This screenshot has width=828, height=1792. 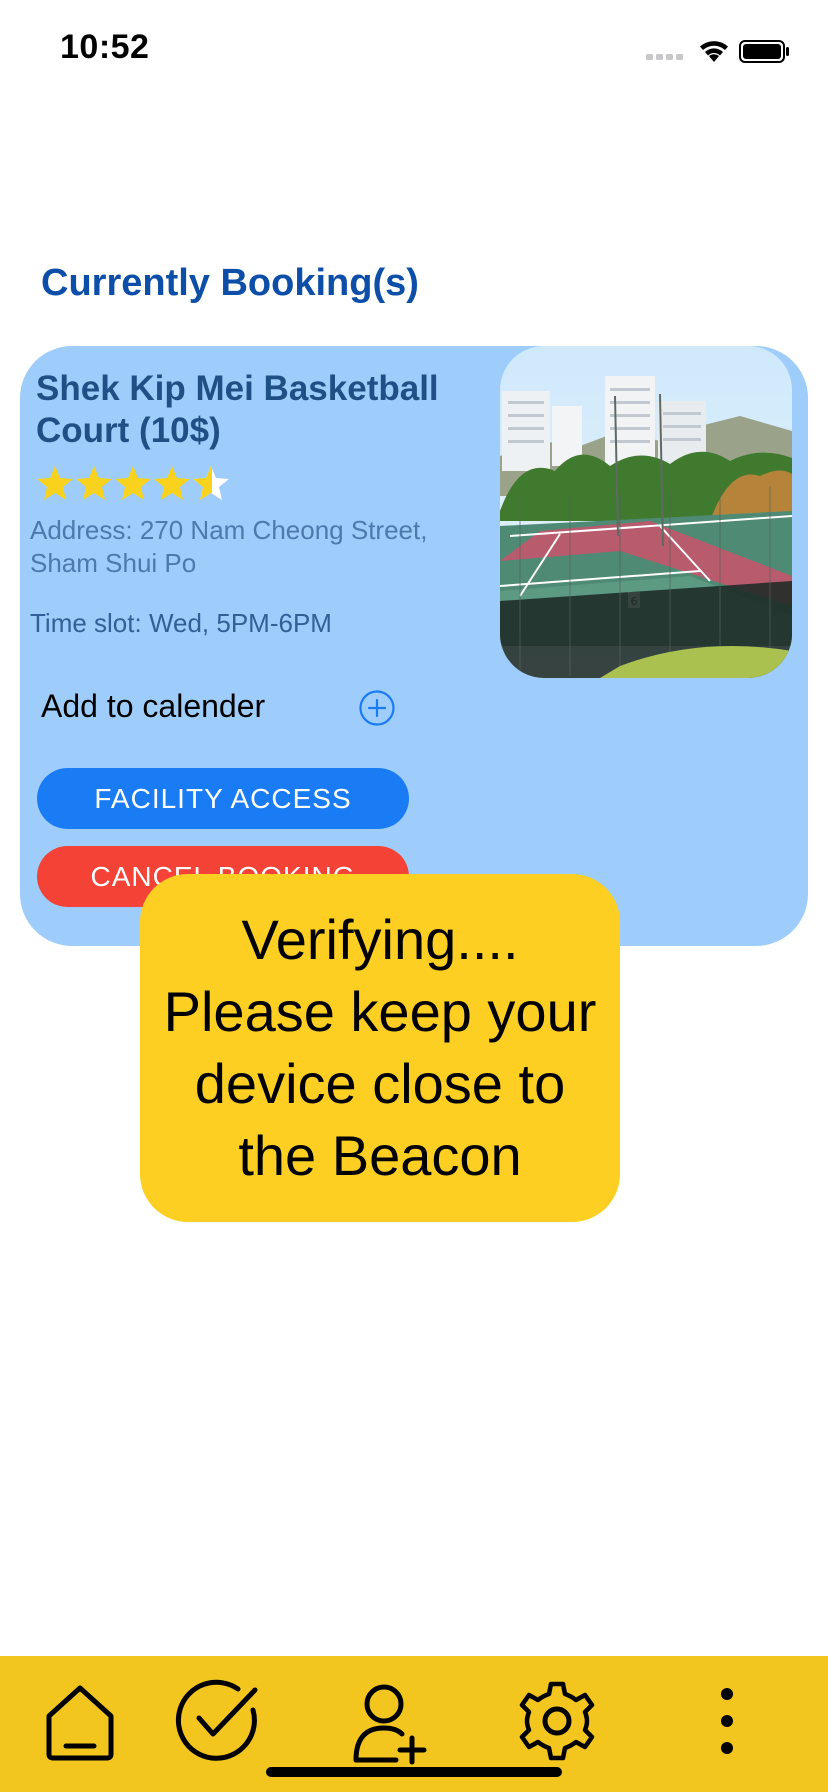 I want to click on more-icon, so click(x=727, y=1721).